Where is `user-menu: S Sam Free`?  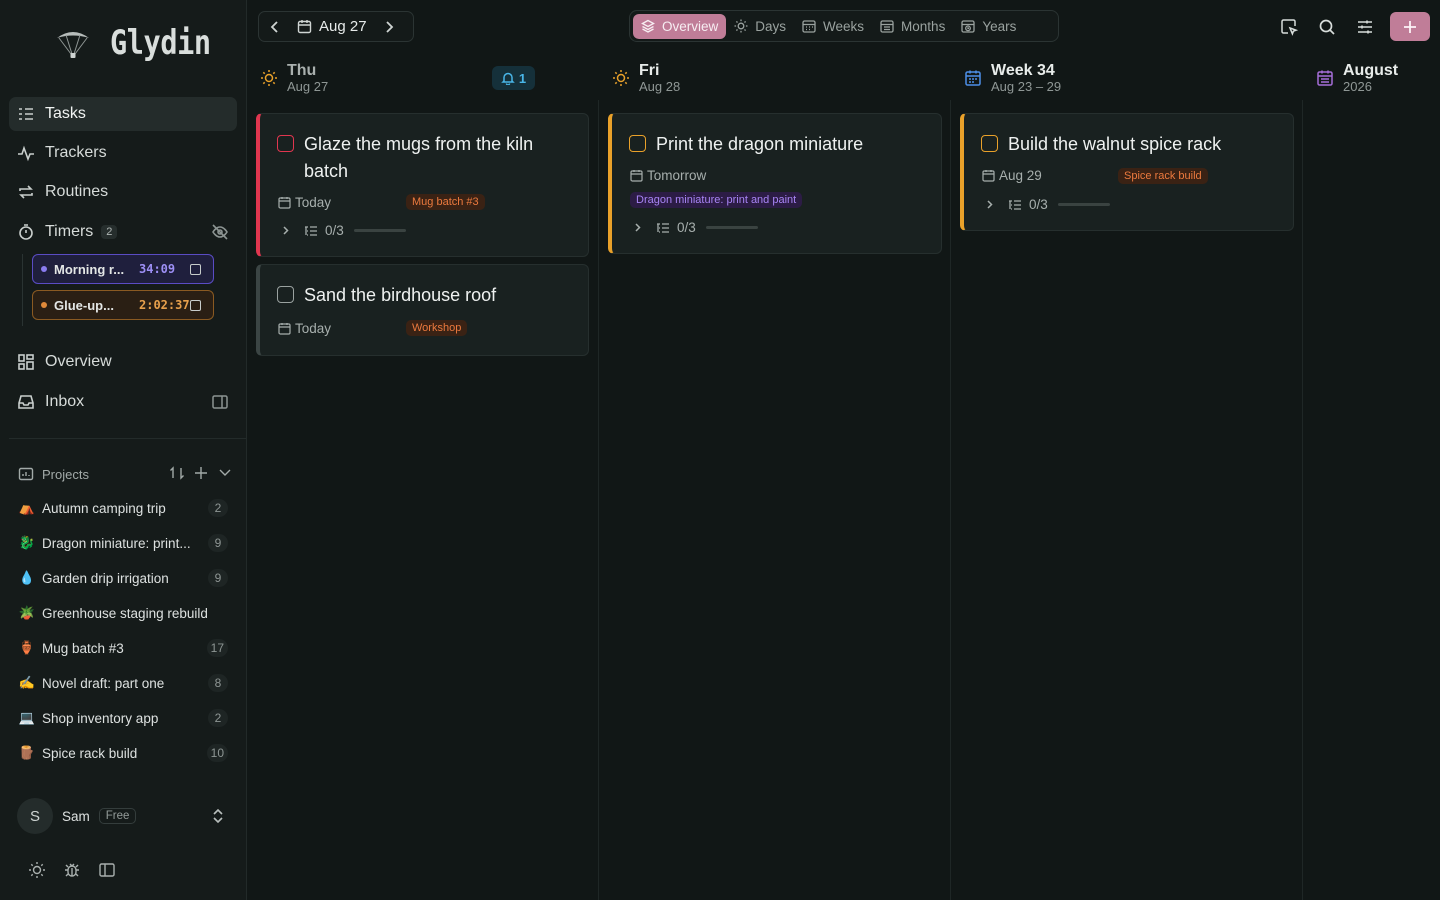 user-menu: S Sam Free is located at coordinates (124, 816).